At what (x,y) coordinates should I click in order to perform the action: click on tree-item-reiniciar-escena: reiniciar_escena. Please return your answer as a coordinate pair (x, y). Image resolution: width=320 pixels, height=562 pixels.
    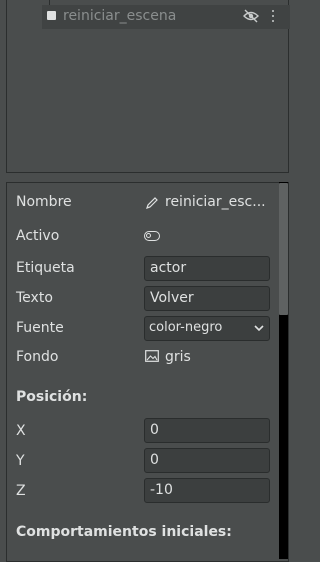
    Looking at the image, I should click on (166, 17).